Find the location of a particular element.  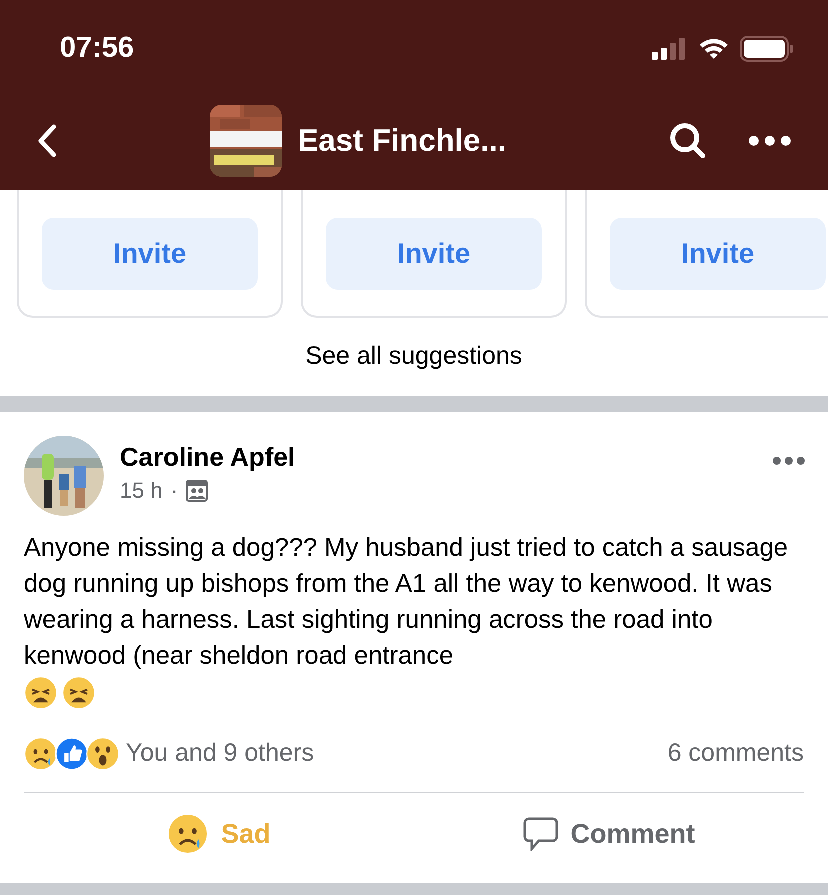

photo-group-icon is located at coordinates (197, 491).